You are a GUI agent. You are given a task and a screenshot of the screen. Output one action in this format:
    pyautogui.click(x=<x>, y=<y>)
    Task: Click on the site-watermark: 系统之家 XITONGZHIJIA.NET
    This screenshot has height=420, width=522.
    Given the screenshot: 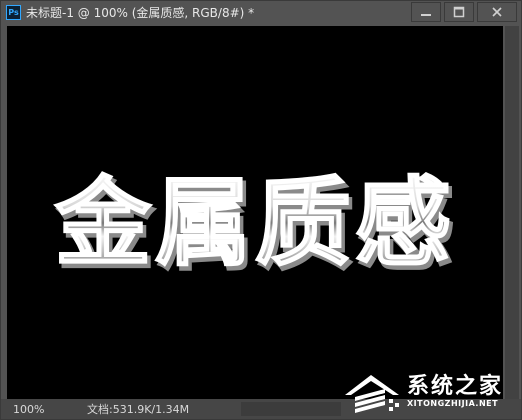 What is the action you would take?
    pyautogui.click(x=431, y=393)
    